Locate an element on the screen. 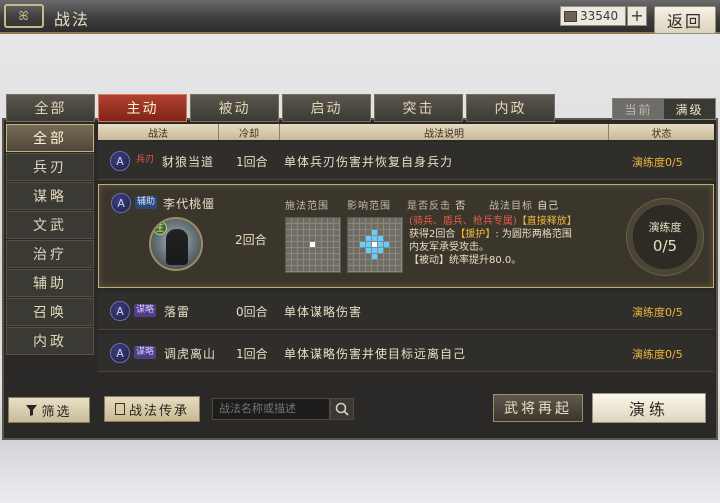 Image resolution: width=720 pixels, height=503 pixels. skill-type-tag: 辅助 is located at coordinates (146, 202).